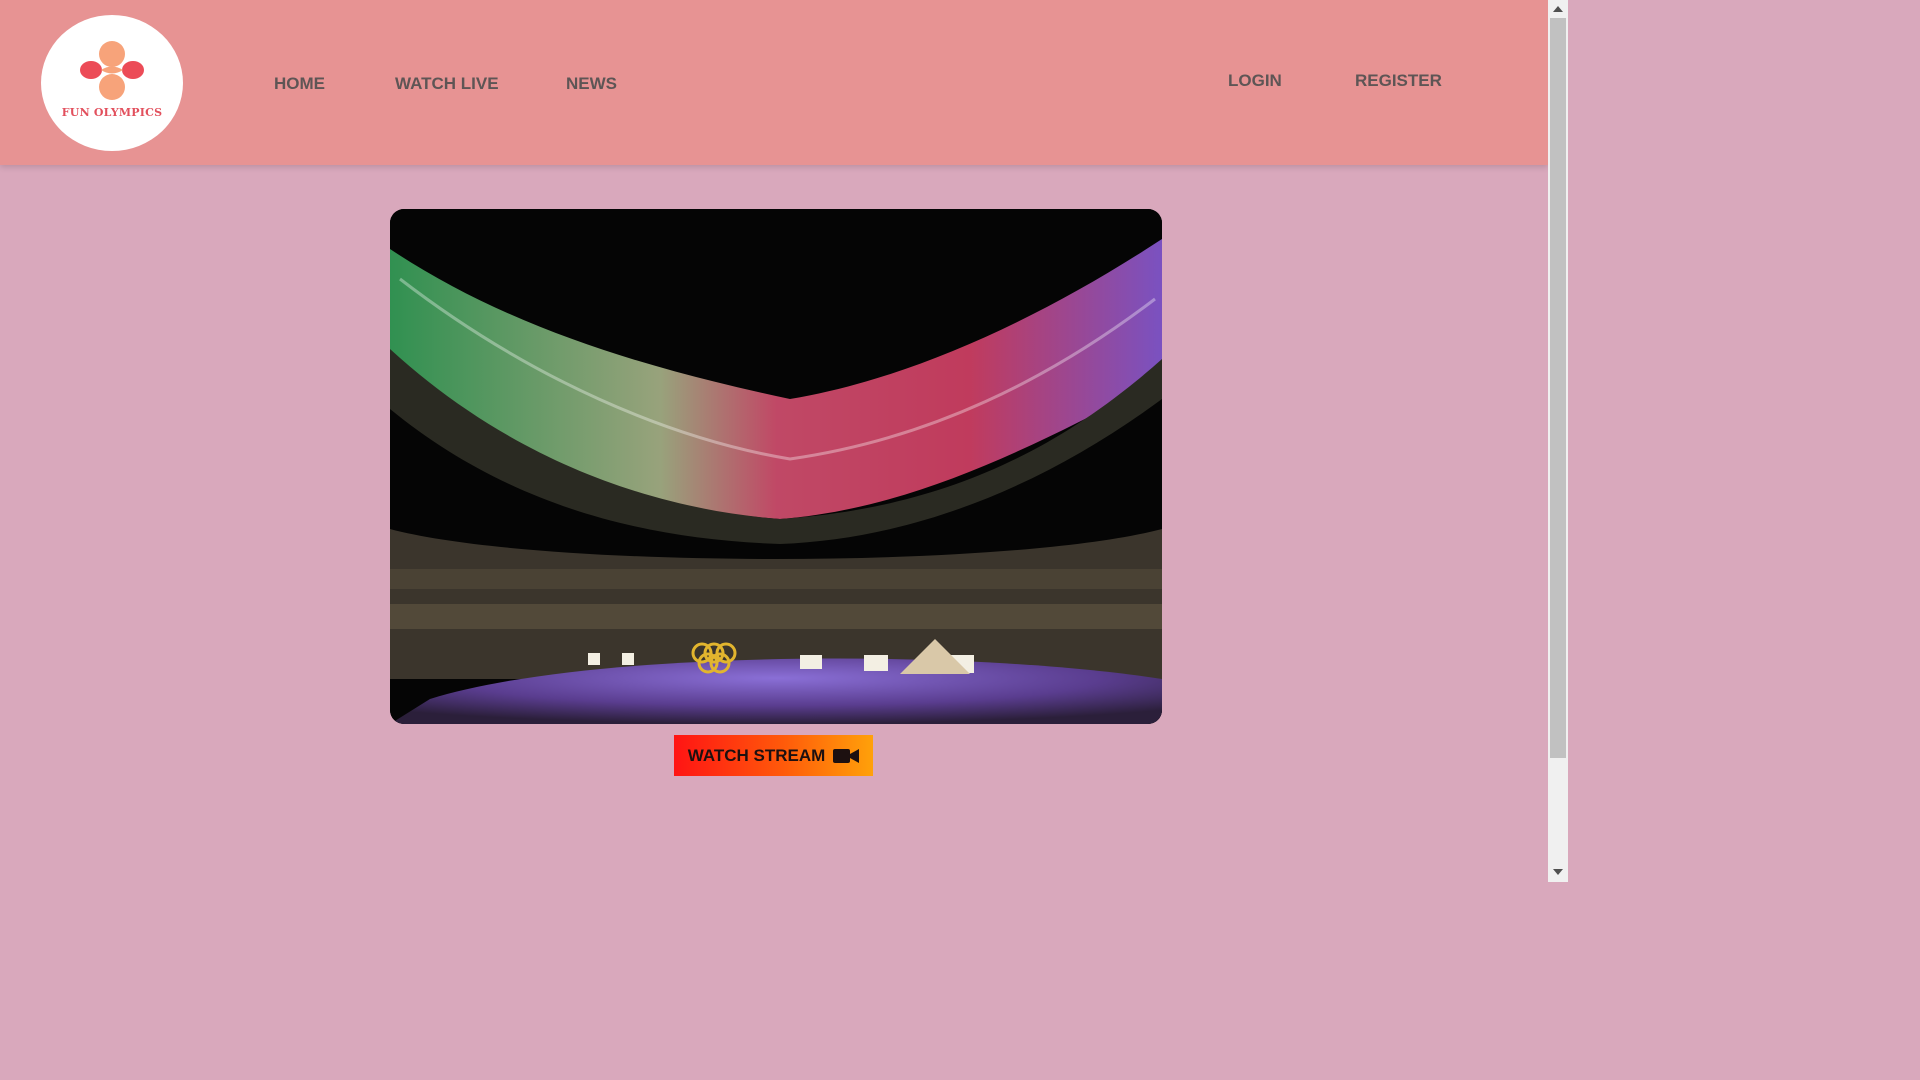 The width and height of the screenshot is (1920, 1080). I want to click on vertical-scrollbar, so click(1558, 441).